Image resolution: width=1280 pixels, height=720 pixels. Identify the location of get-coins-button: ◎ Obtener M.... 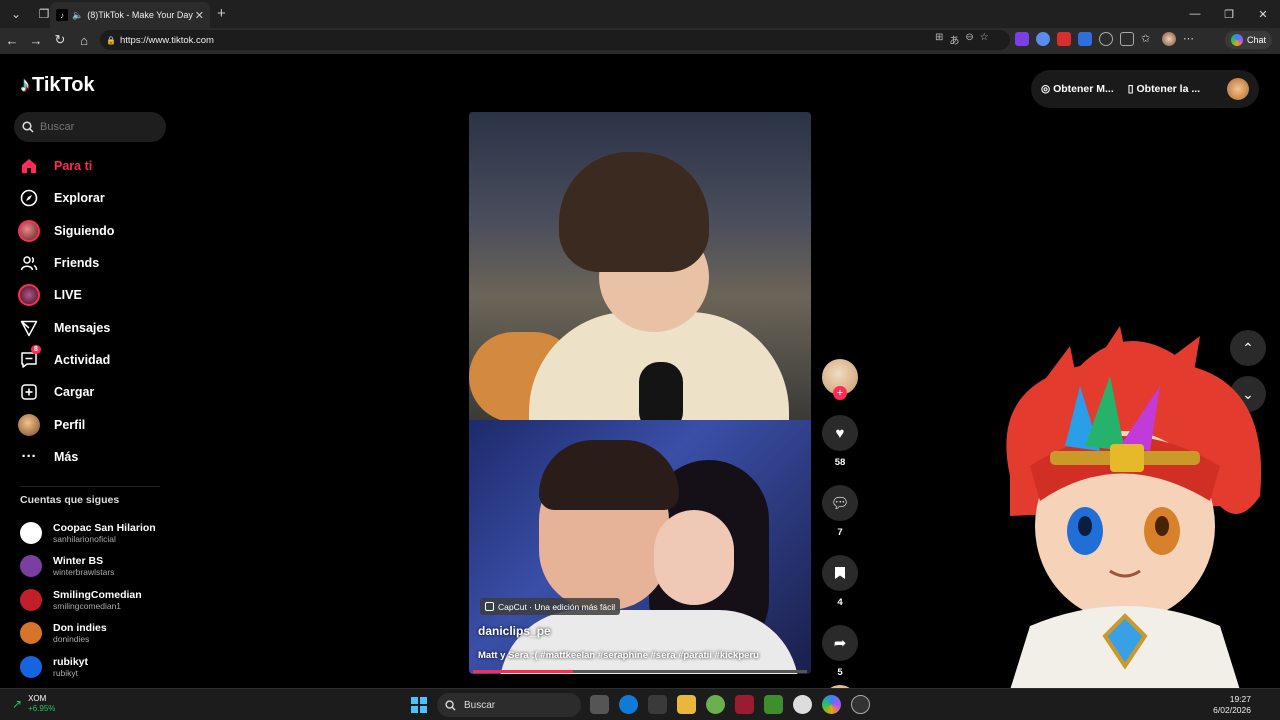
(1077, 89).